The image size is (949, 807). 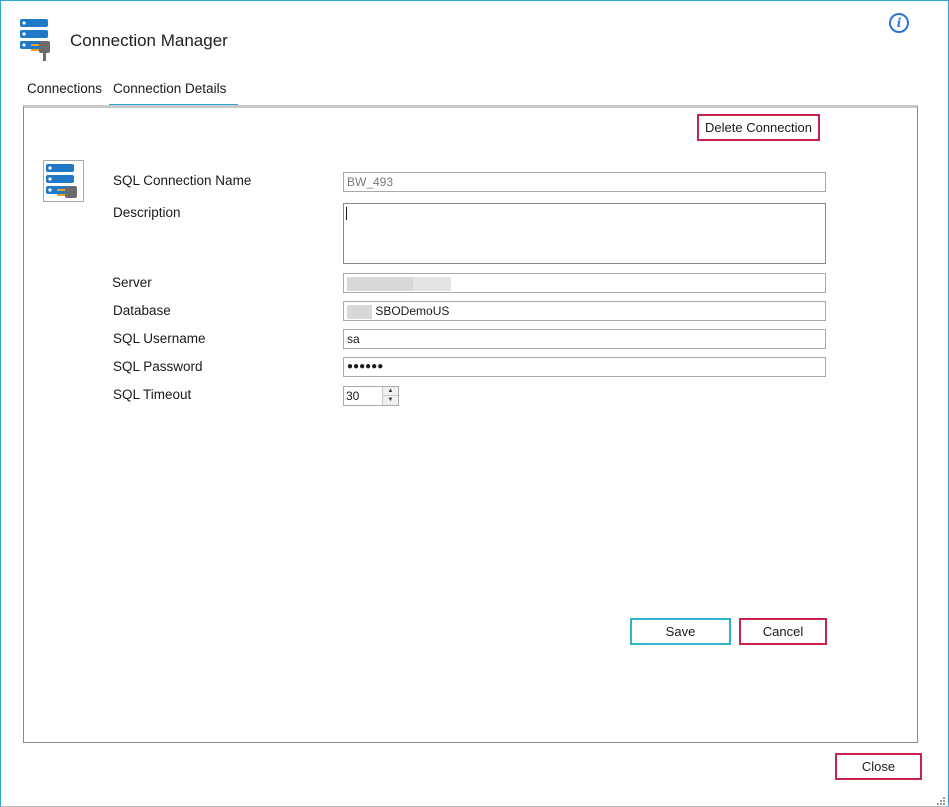 I want to click on database-value: SBODemoUS, so click(x=412, y=311).